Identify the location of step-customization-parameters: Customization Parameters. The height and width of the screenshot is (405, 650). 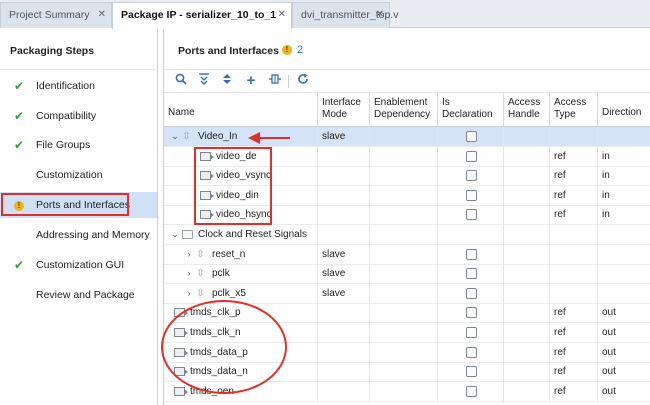
(78, 184).